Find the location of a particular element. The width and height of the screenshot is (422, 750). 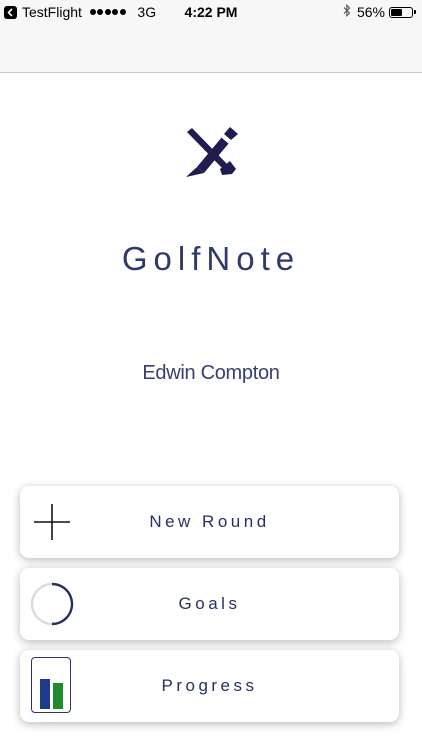

battery-tip is located at coordinates (415, 12).